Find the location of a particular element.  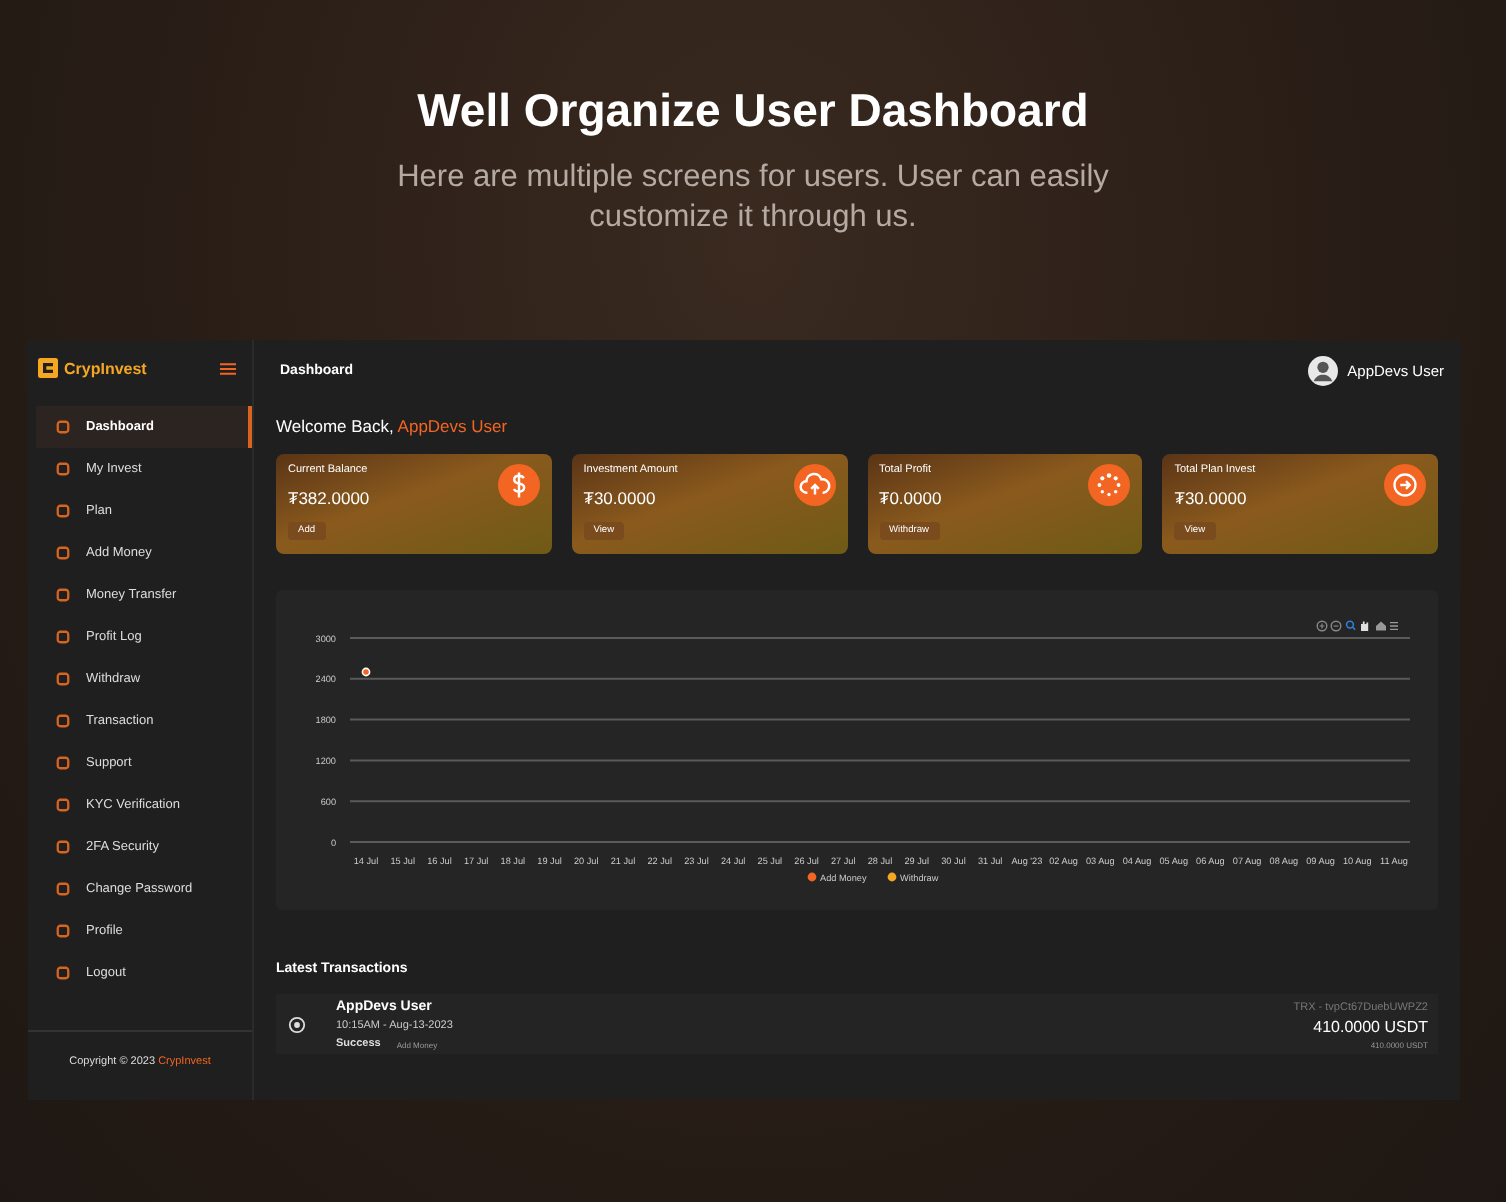

search-icon is located at coordinates (1350, 625).